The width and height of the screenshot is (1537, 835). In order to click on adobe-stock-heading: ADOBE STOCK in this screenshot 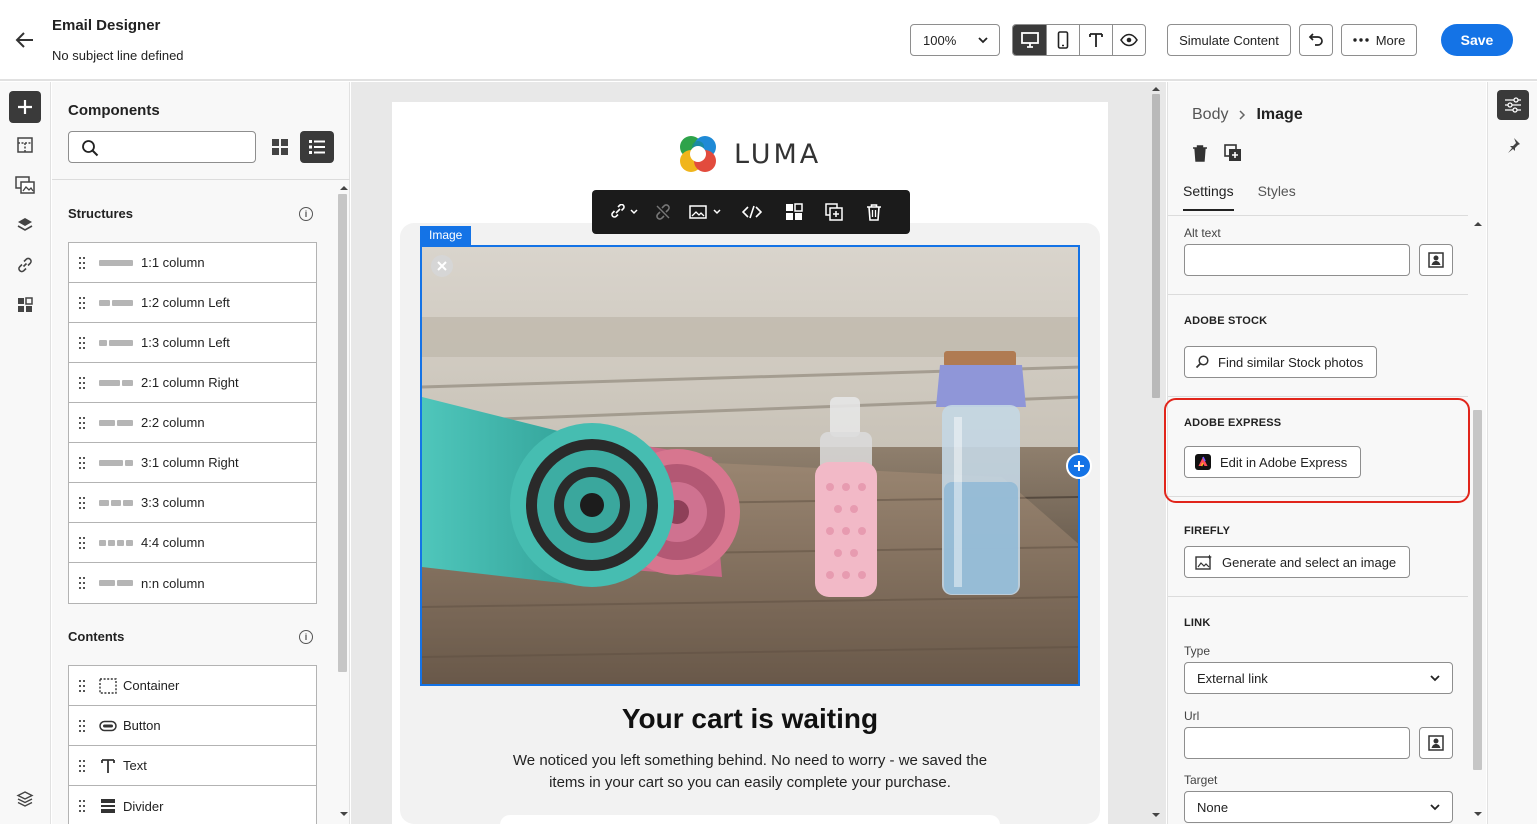, I will do `click(1226, 321)`.